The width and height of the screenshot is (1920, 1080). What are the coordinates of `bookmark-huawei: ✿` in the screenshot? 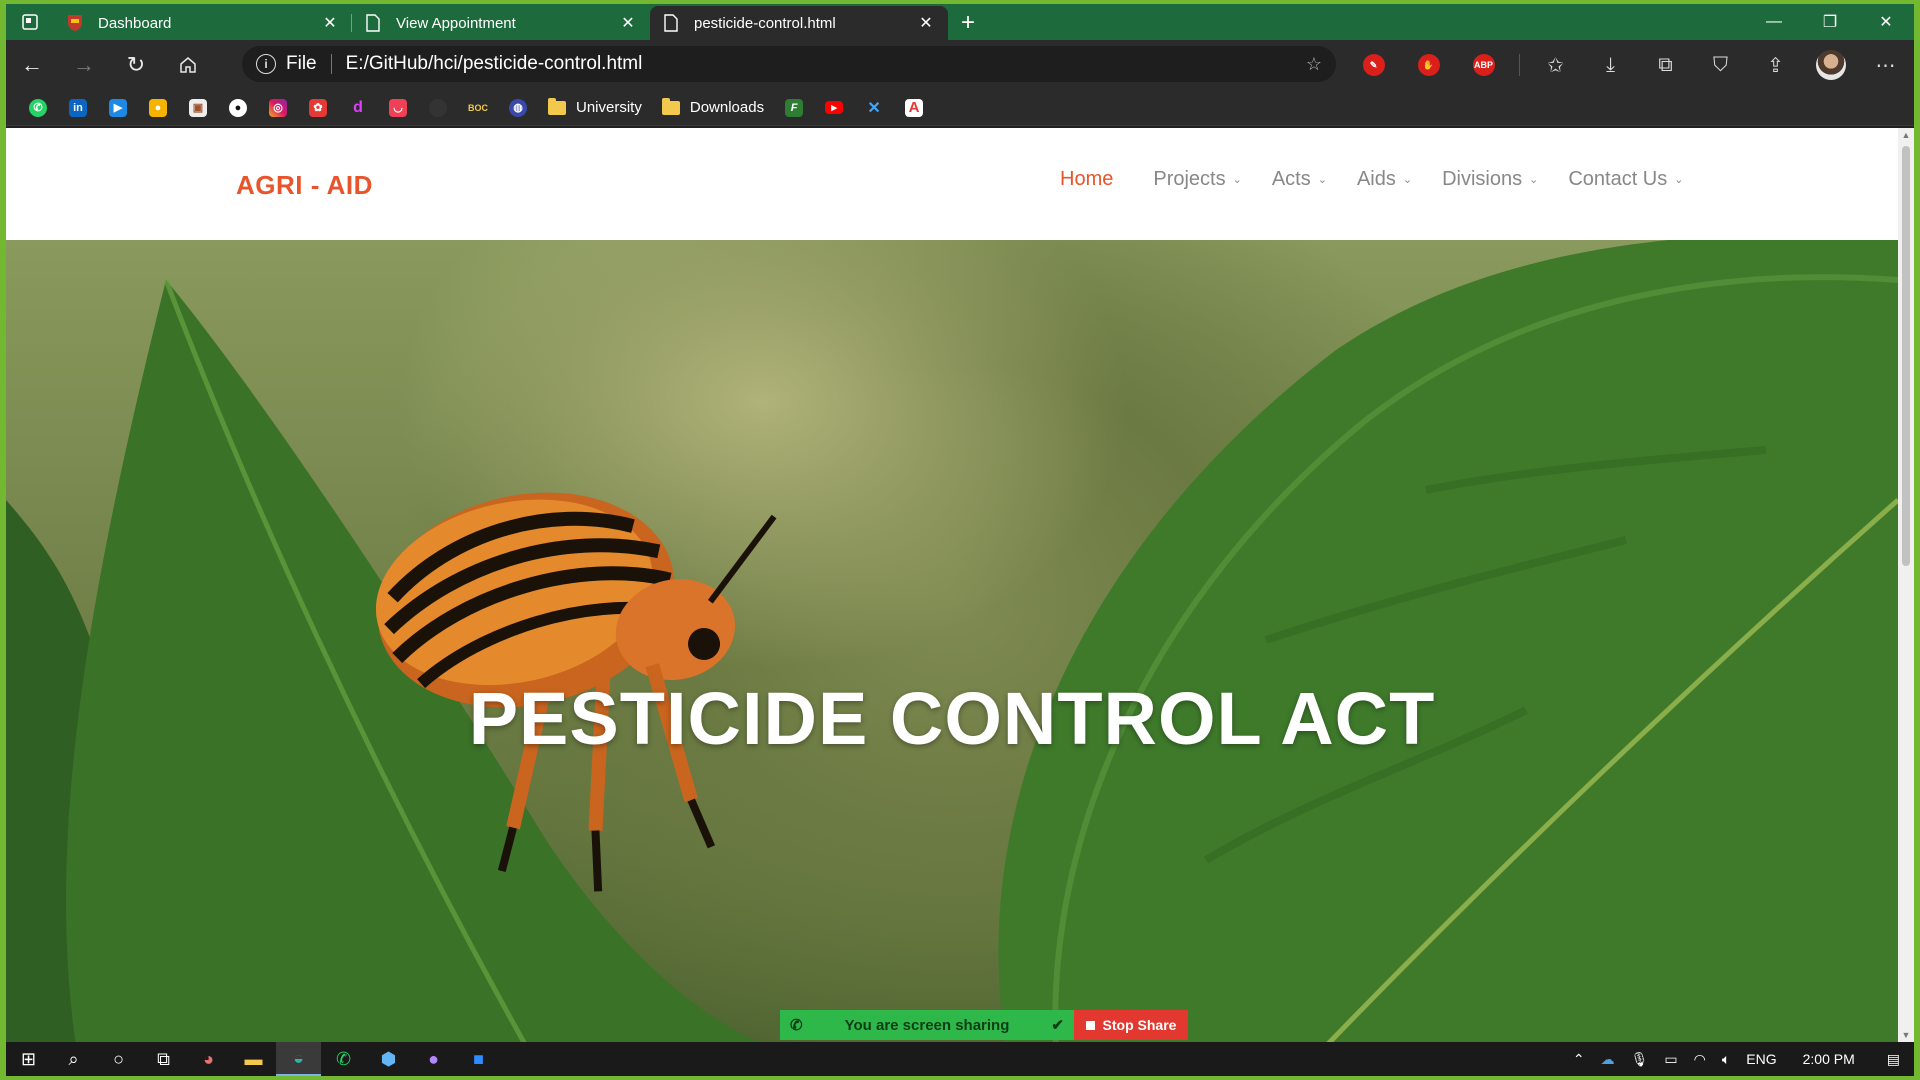 It's located at (318, 108).